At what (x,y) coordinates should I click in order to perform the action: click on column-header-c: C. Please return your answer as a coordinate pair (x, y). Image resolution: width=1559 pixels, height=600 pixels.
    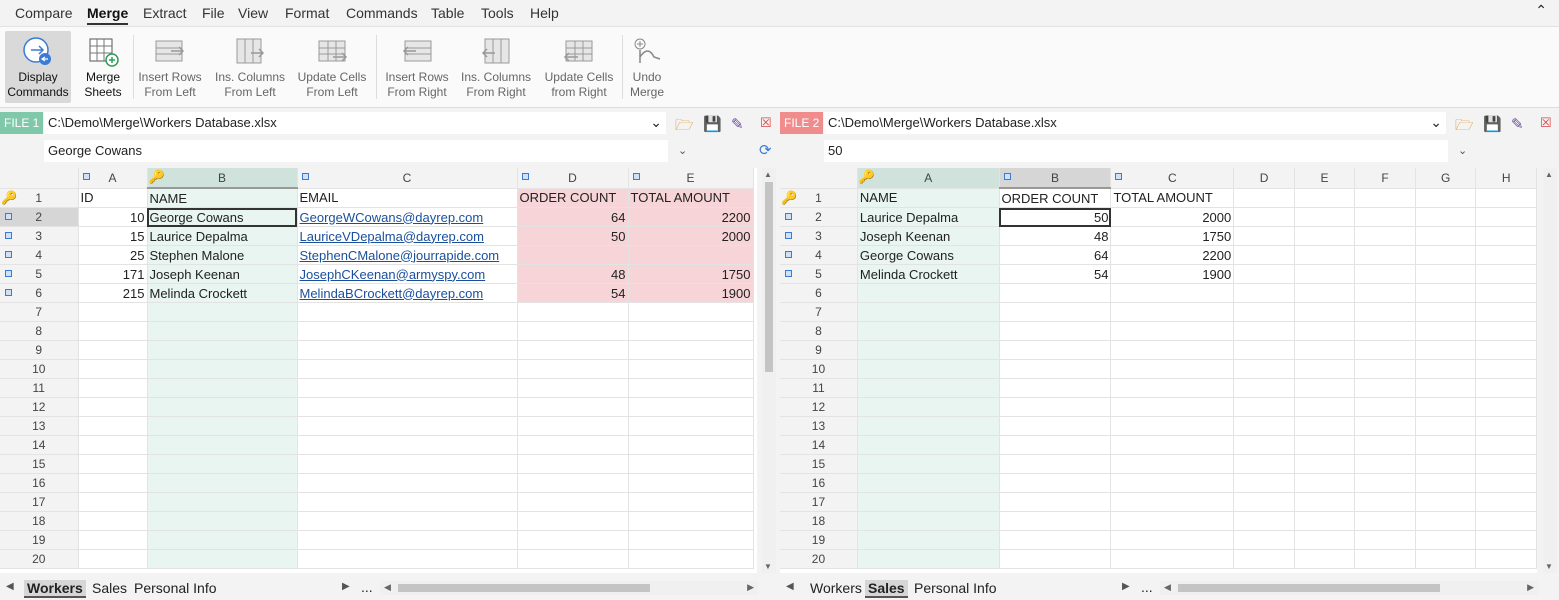
    Looking at the image, I should click on (407, 178).